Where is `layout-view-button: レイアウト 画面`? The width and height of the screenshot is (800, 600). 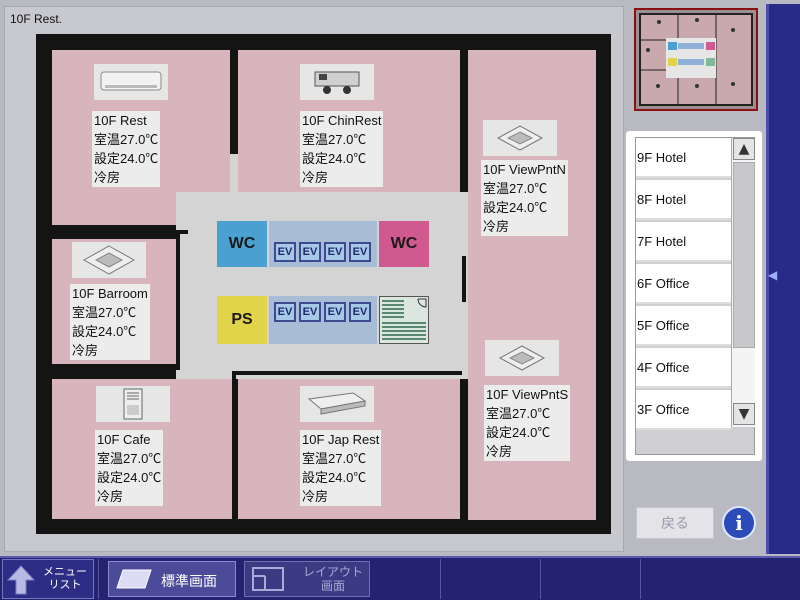
layout-view-button: レイアウト 画面 is located at coordinates (307, 579).